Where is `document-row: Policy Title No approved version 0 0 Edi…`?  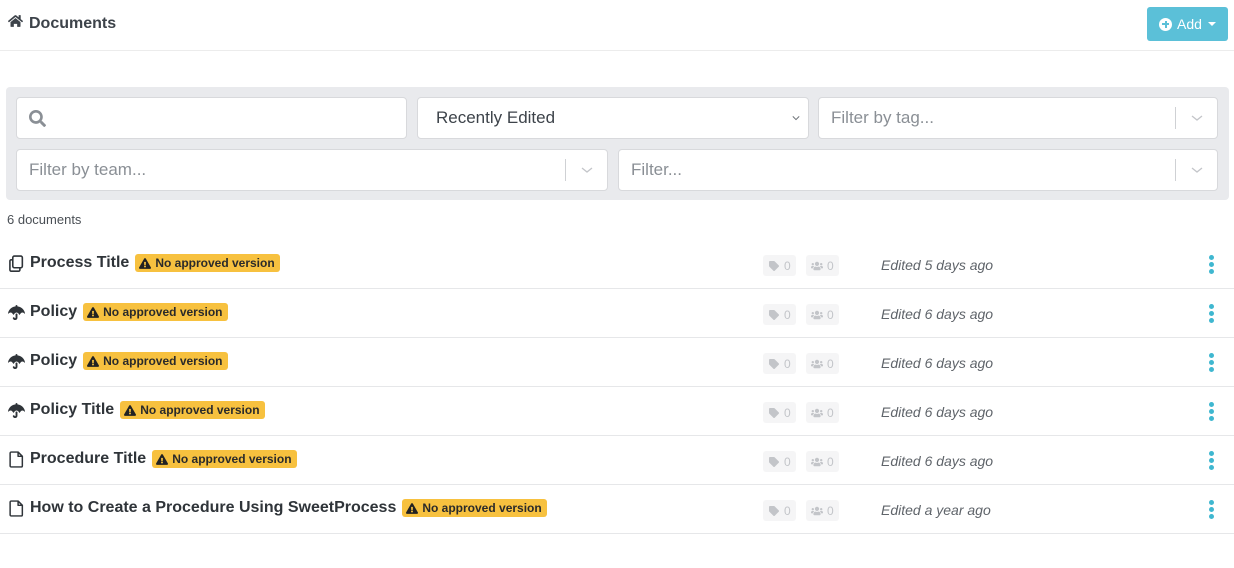
document-row: Policy Title No approved version 0 0 Edi… is located at coordinates (617, 411).